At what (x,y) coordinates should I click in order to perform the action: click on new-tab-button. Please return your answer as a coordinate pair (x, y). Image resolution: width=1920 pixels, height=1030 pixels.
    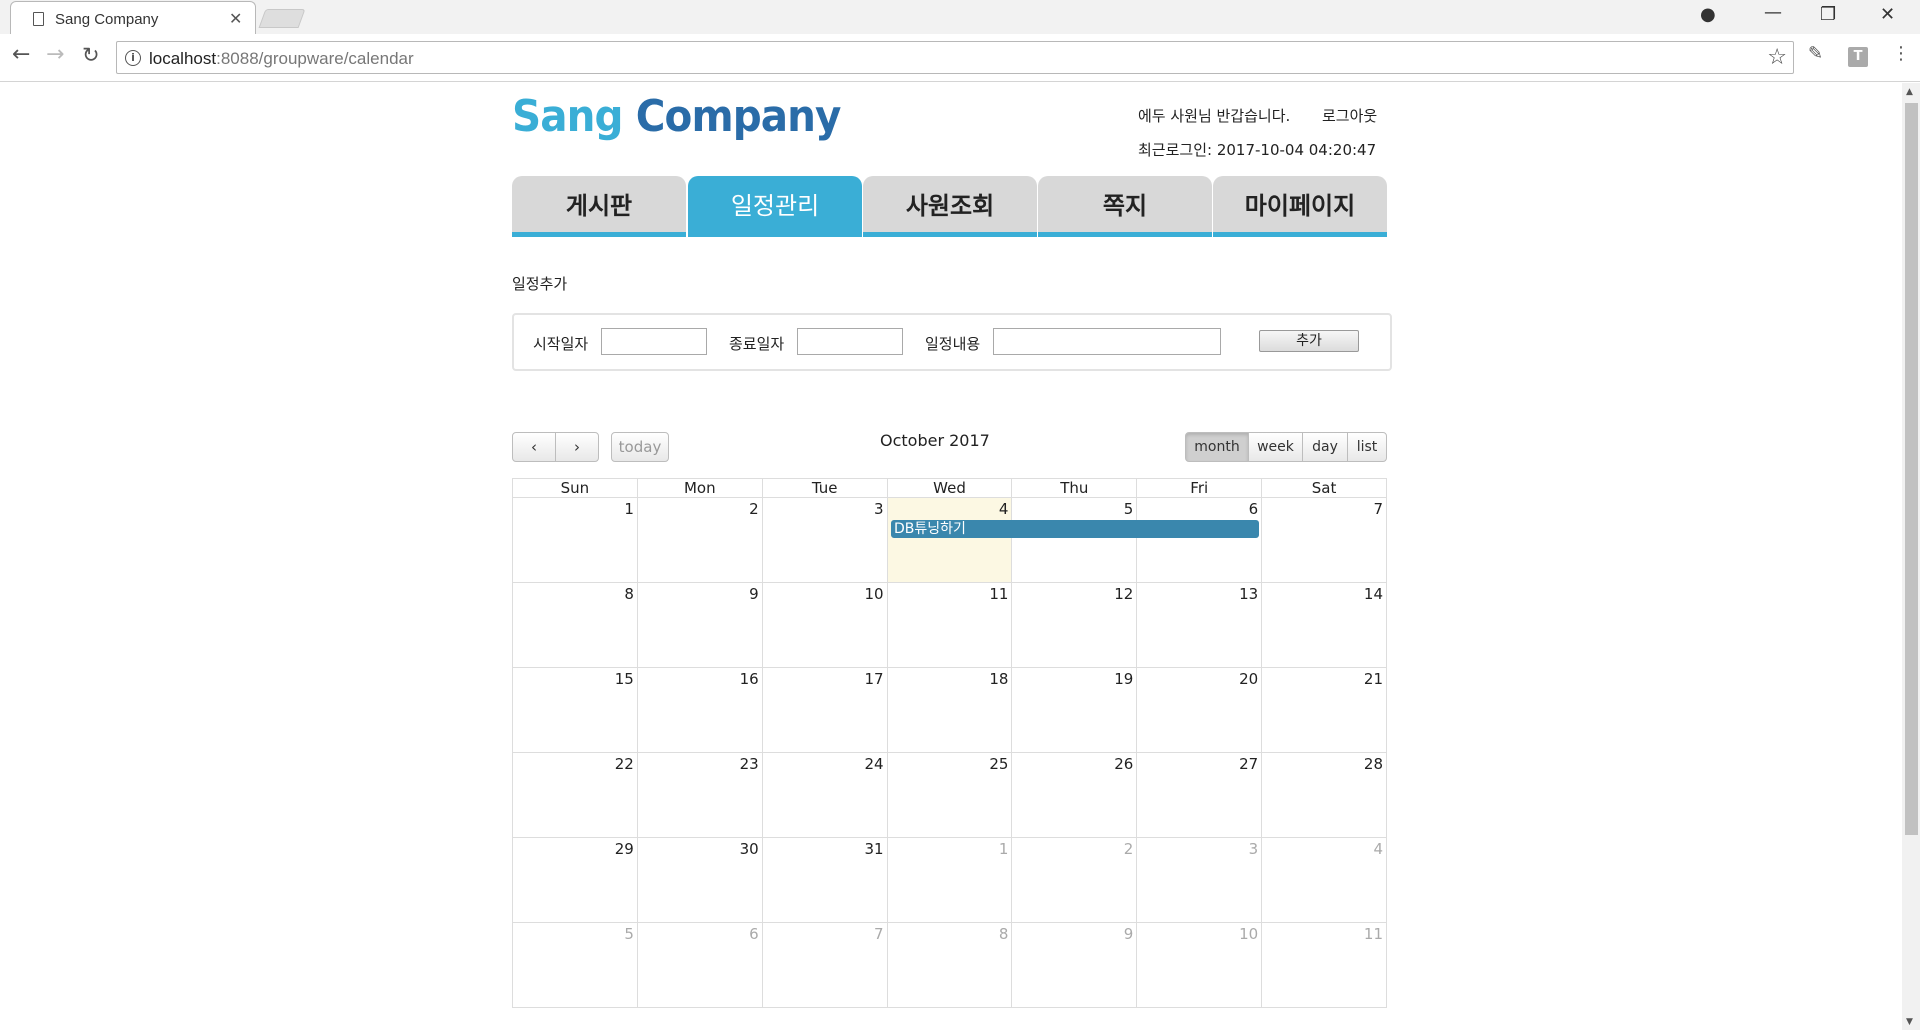
    Looking at the image, I should click on (282, 18).